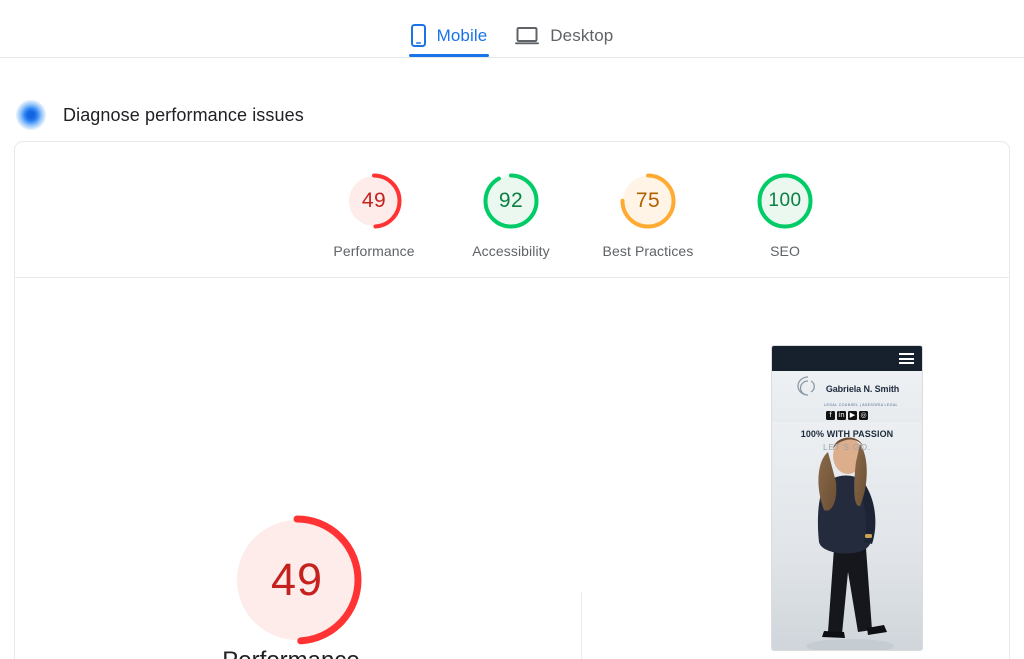 The image size is (1024, 659). Describe the element at coordinates (418, 35) in the screenshot. I see `mobile-phone-icon` at that location.